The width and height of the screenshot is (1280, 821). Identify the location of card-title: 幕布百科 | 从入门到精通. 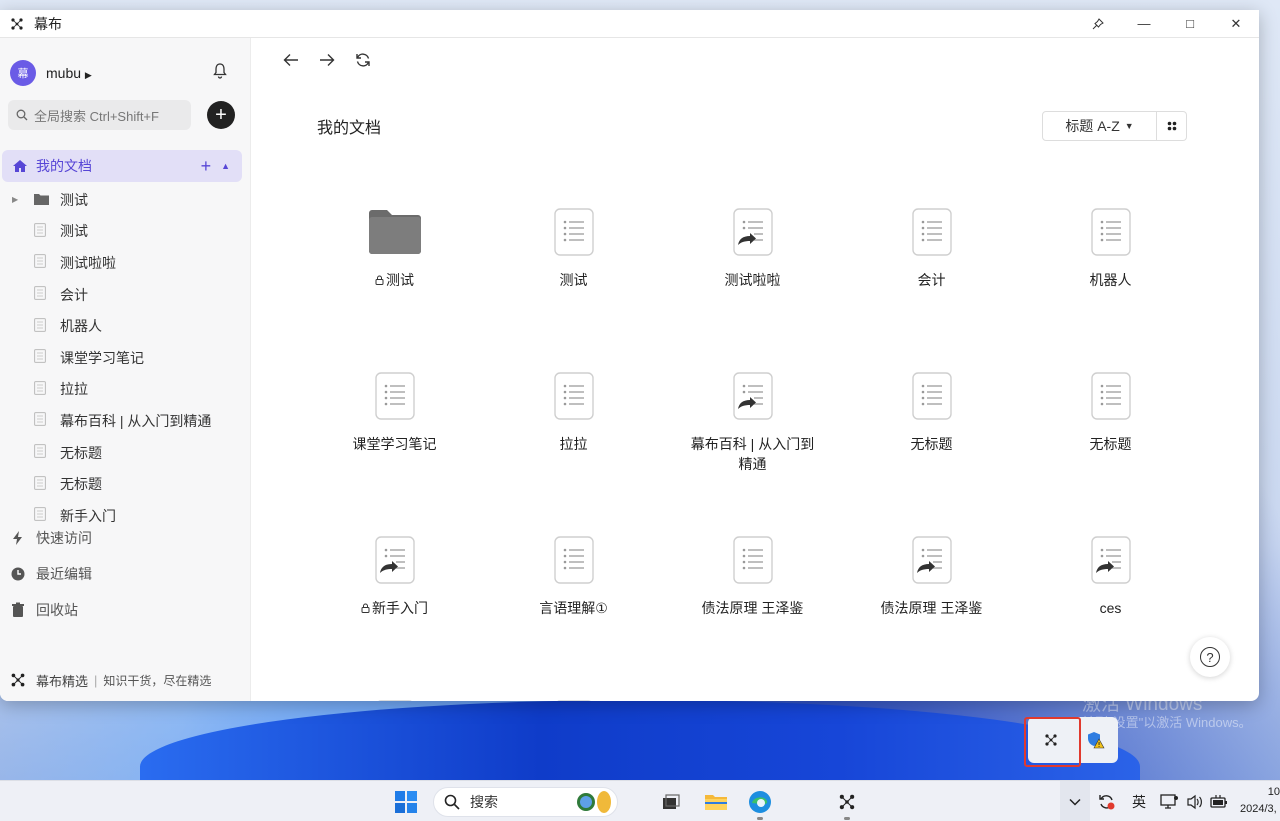
(752, 454).